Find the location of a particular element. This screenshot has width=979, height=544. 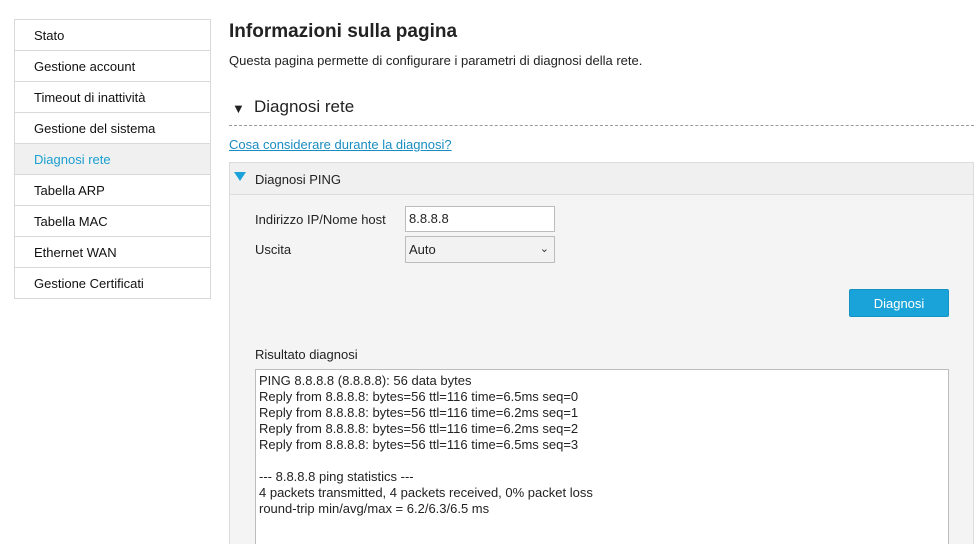

chevron-down-icon: ⌄ is located at coordinates (544, 249).